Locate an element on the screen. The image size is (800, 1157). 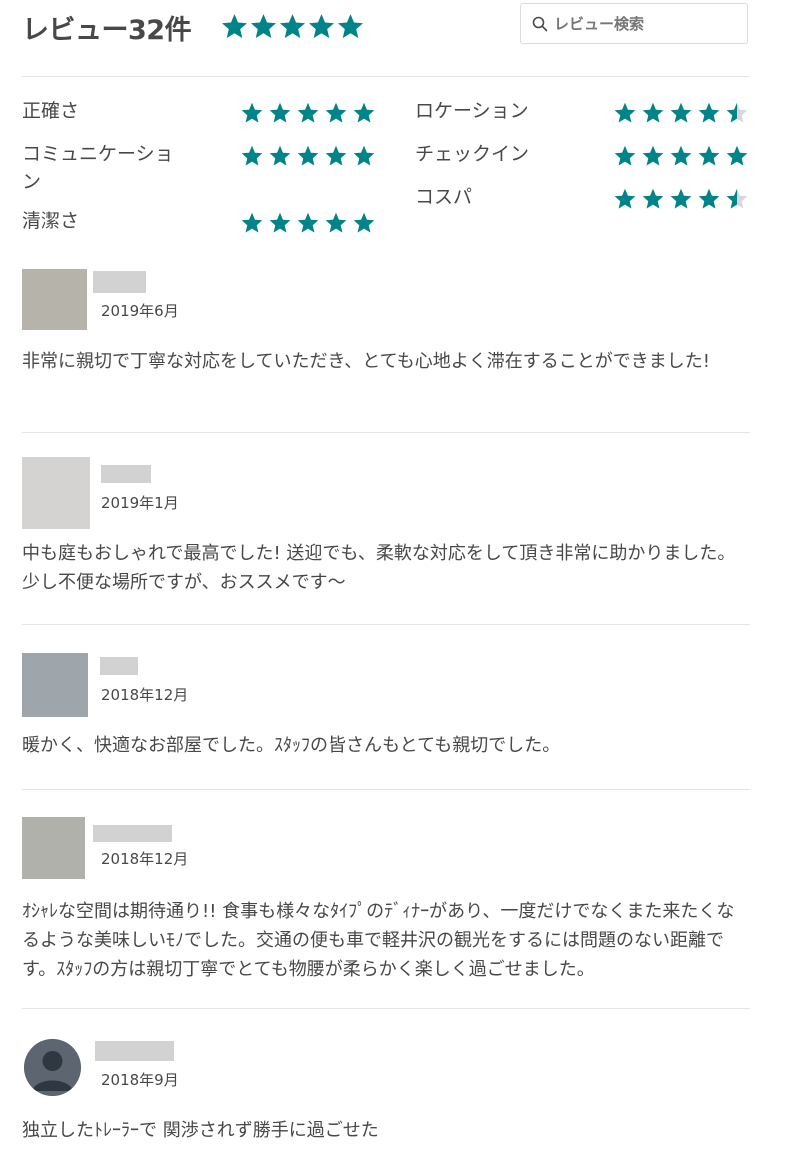
category-ratings: 正確さ コミュニケーション 清潔さ ロケーション チェックイン コスパ is located at coordinates (386, 162).